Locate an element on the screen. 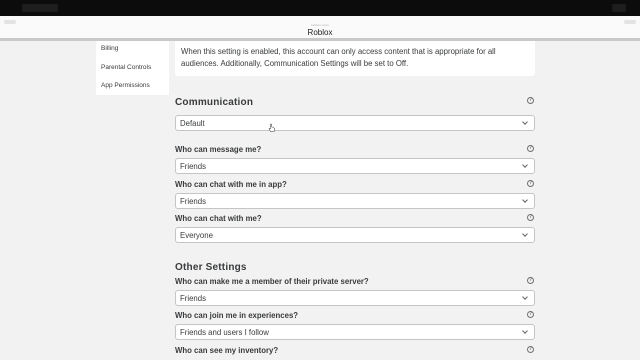 Image resolution: width=640 pixels, height=360 pixels. sidebar-item-parental-controls: Parental Controls is located at coordinates (126, 67).